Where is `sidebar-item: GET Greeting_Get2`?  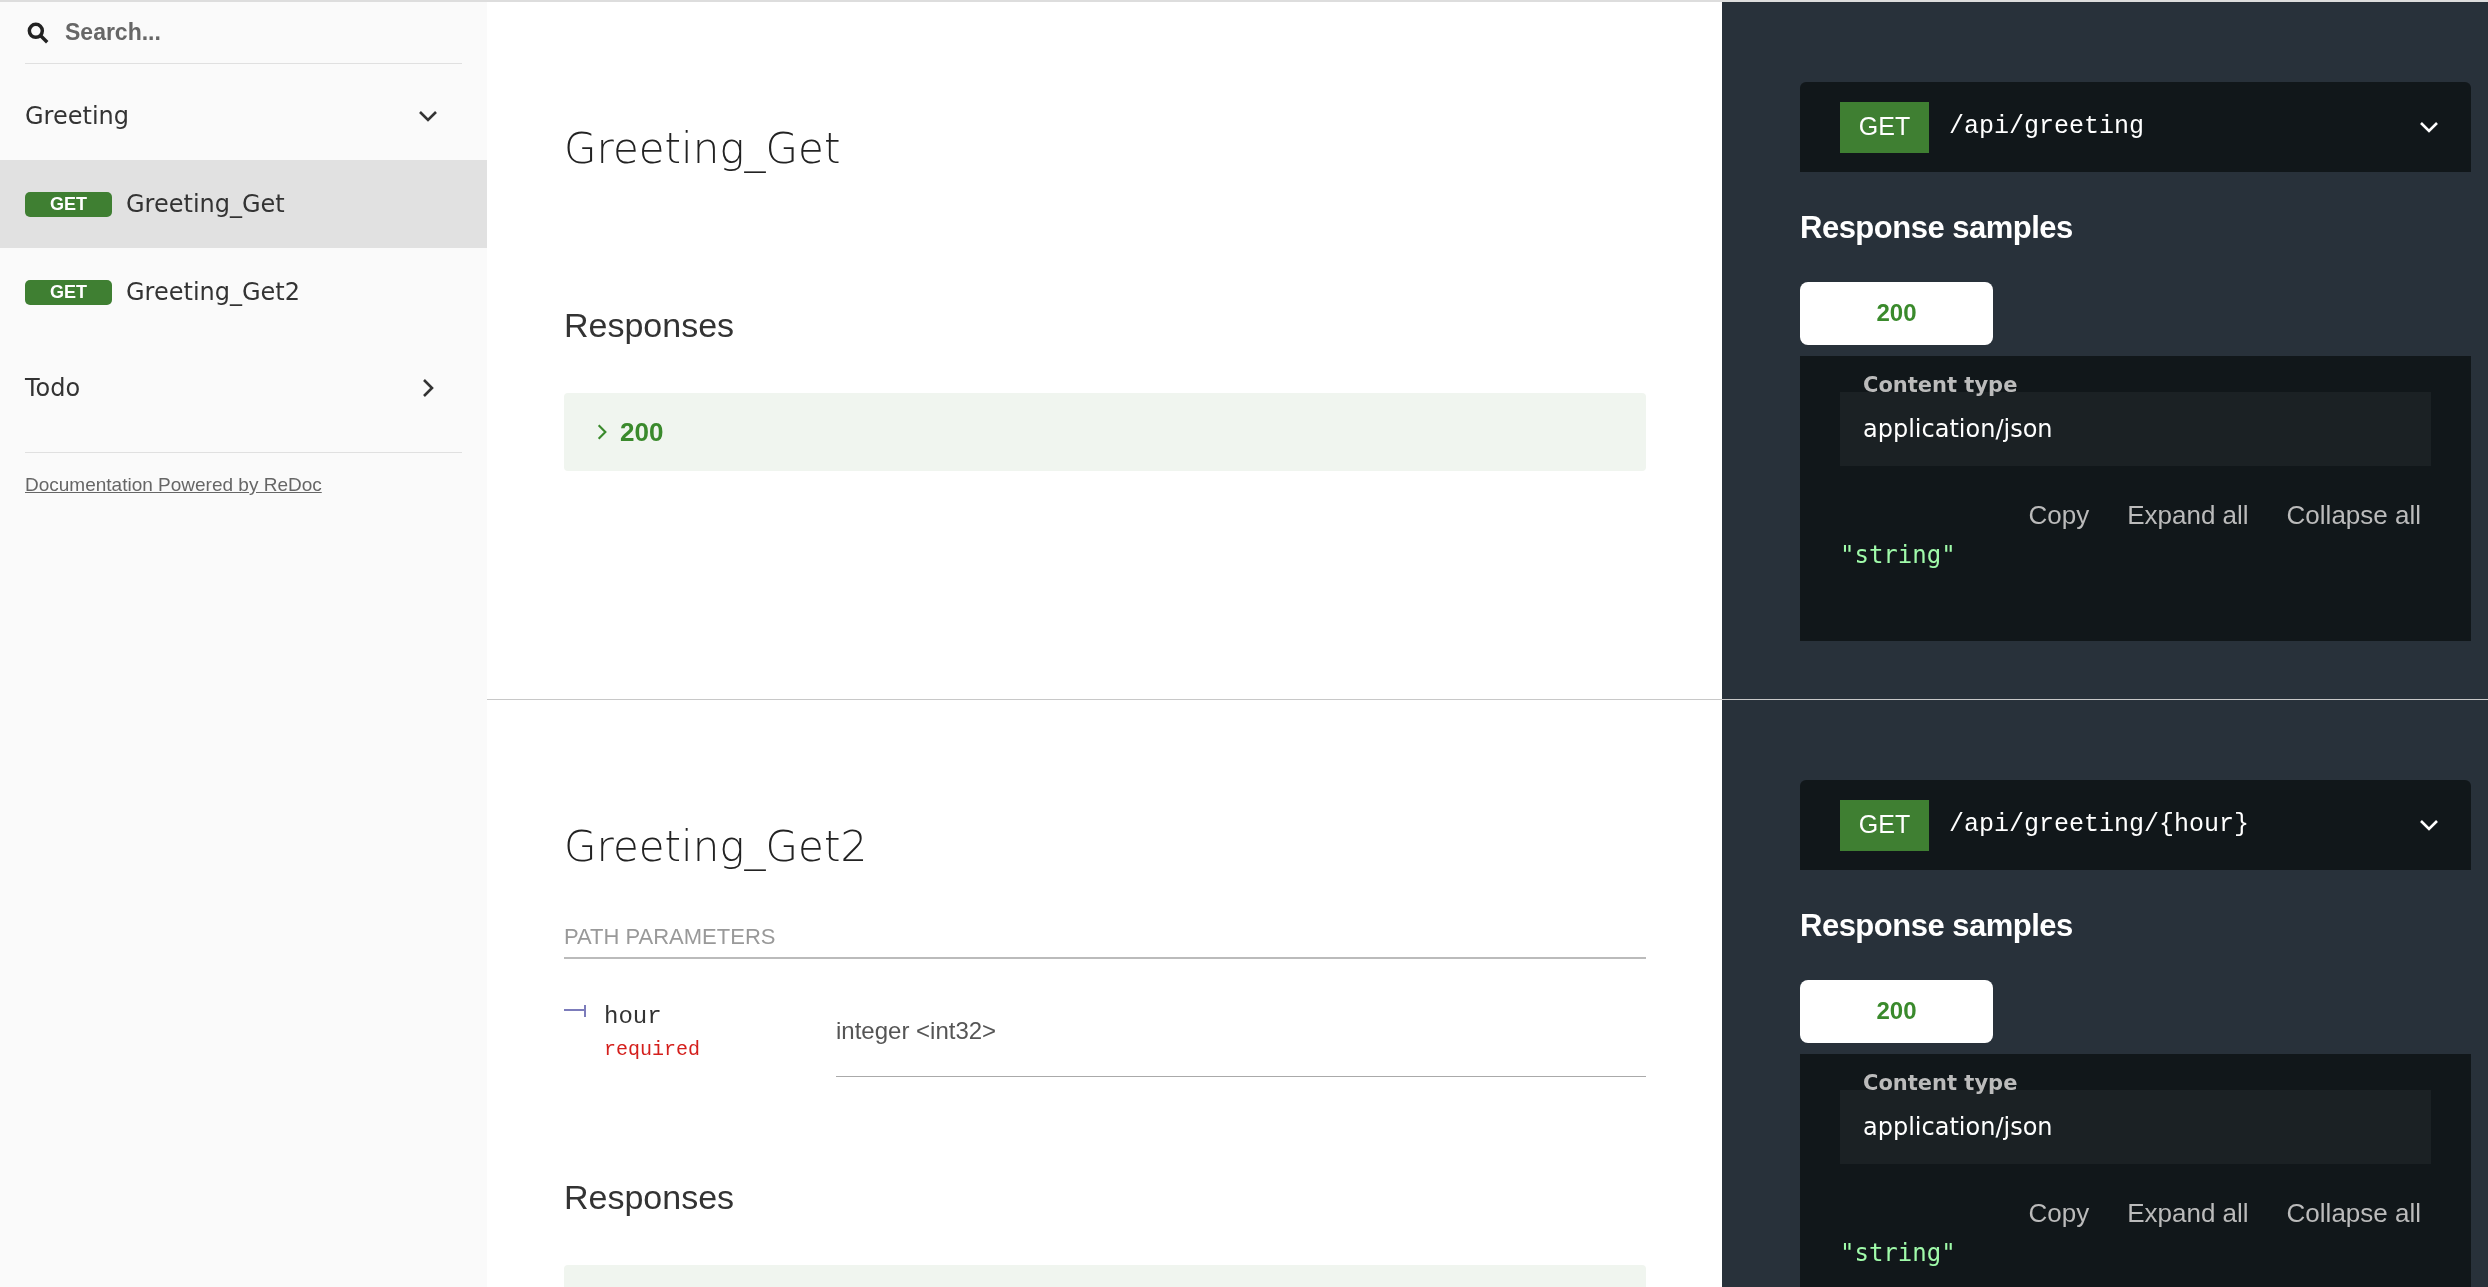
sidebar-item: GET Greeting_Get2 is located at coordinates (243, 292).